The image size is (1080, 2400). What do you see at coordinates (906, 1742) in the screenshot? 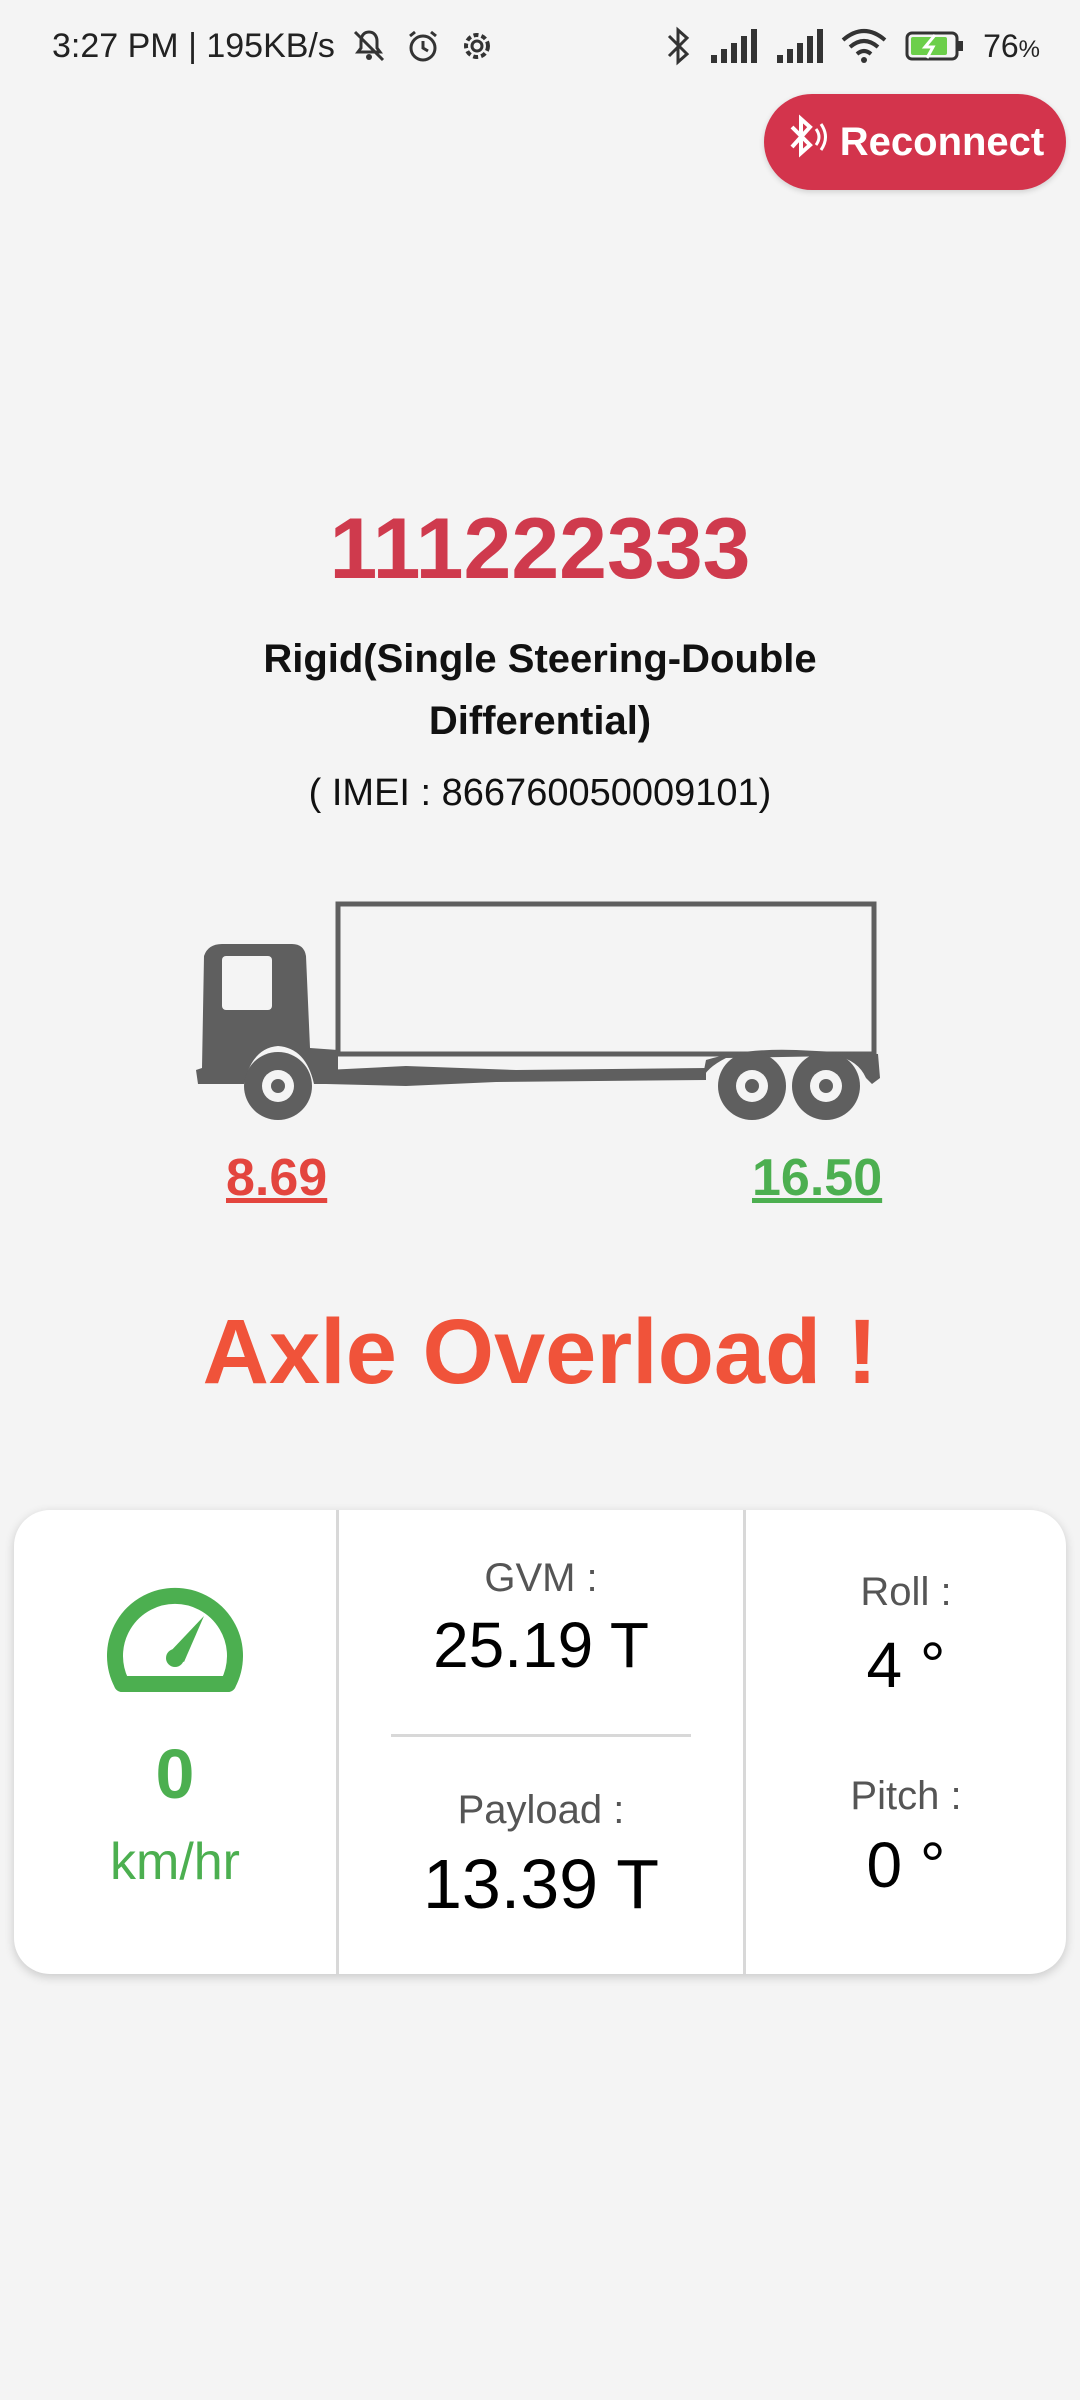
I see `orientation-panel: Roll : 4 ° Pitch : 0 °` at bounding box center [906, 1742].